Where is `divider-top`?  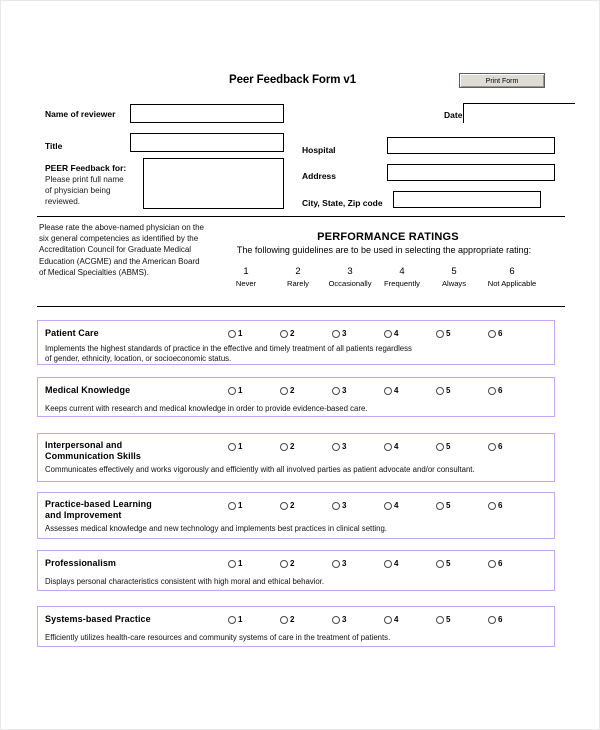 divider-top is located at coordinates (301, 216).